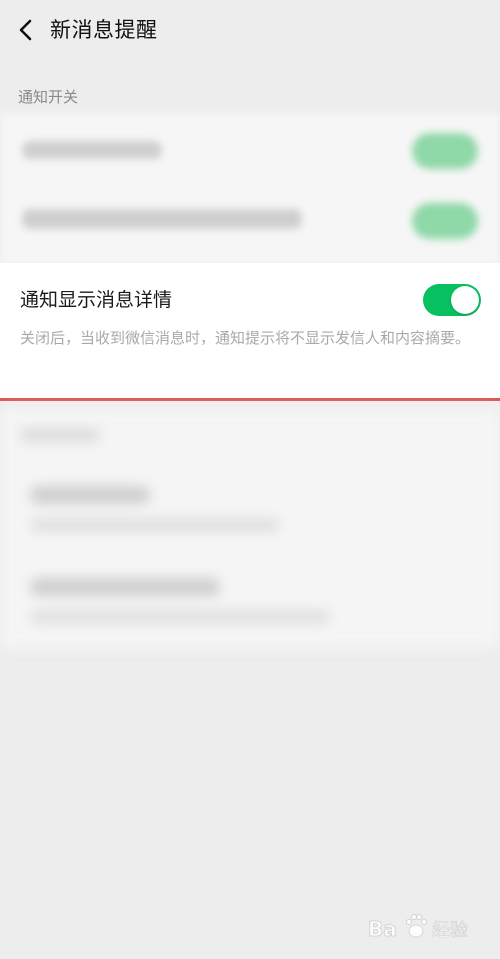  What do you see at coordinates (250, 399) in the screenshot?
I see `highlight-underline` at bounding box center [250, 399].